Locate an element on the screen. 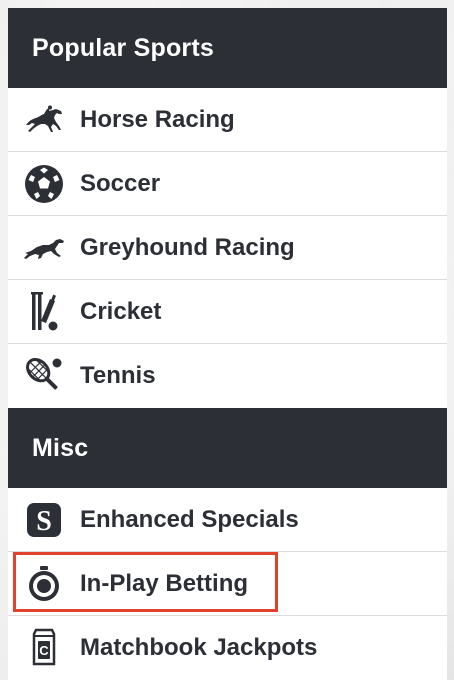 The image size is (454, 680). specials-s-icon: S is located at coordinates (44, 520).